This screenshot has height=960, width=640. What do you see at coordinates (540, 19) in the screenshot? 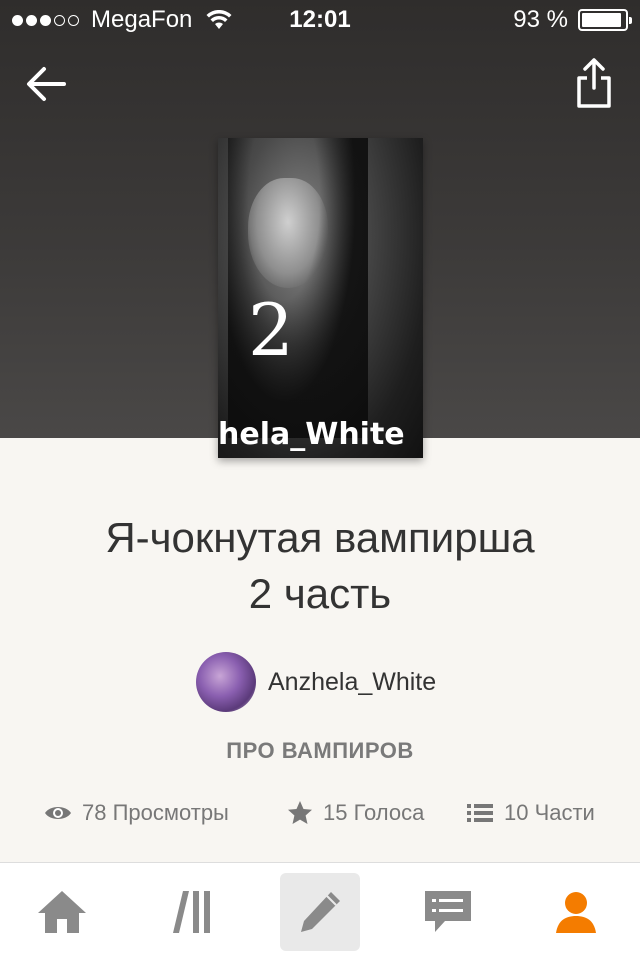
I see `battery-percentage: 93 %` at bounding box center [540, 19].